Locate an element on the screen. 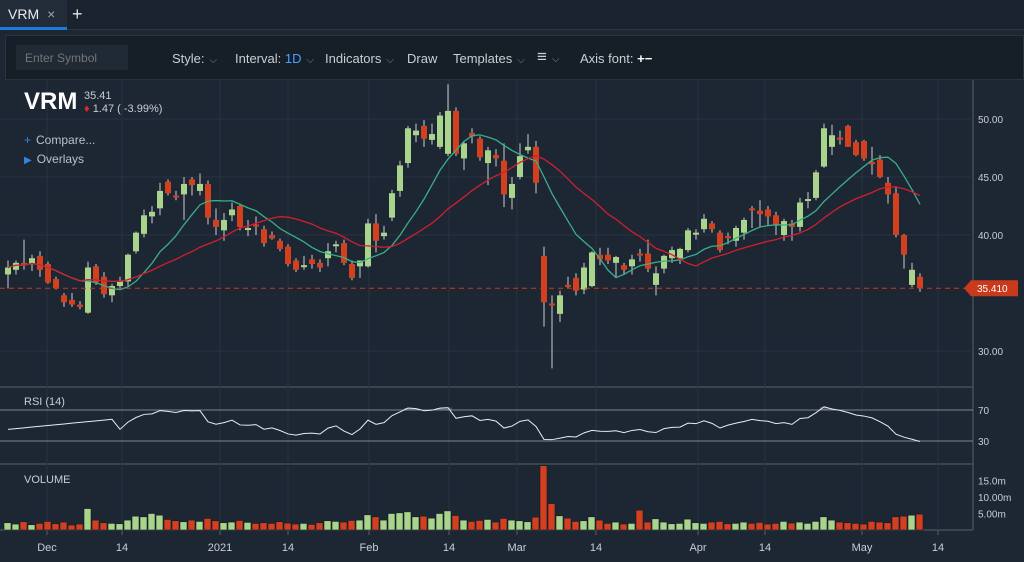 The width and height of the screenshot is (1024, 562). x-tick-label: 2021 is located at coordinates (220, 548).